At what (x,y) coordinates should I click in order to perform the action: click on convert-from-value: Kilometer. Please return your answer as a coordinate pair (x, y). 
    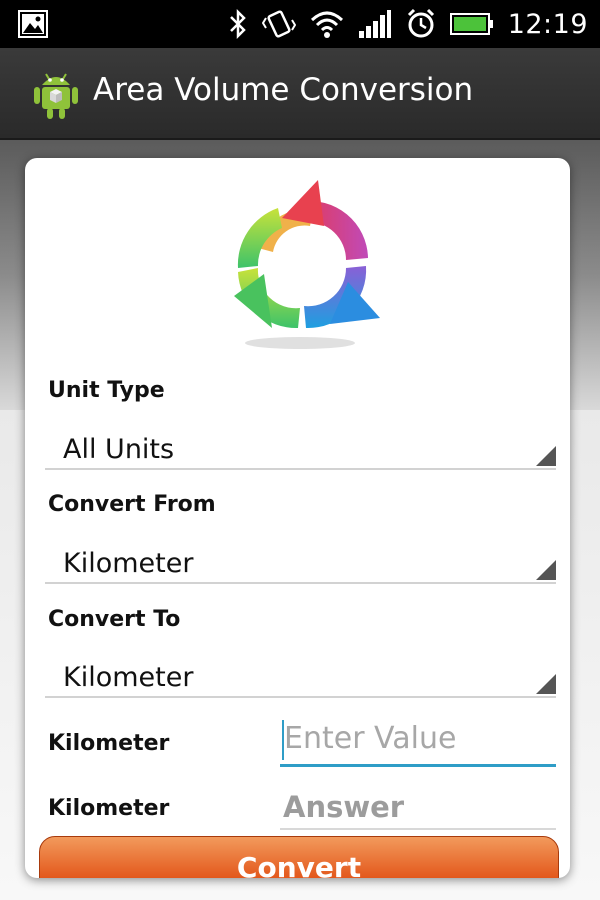
    Looking at the image, I should click on (128, 563).